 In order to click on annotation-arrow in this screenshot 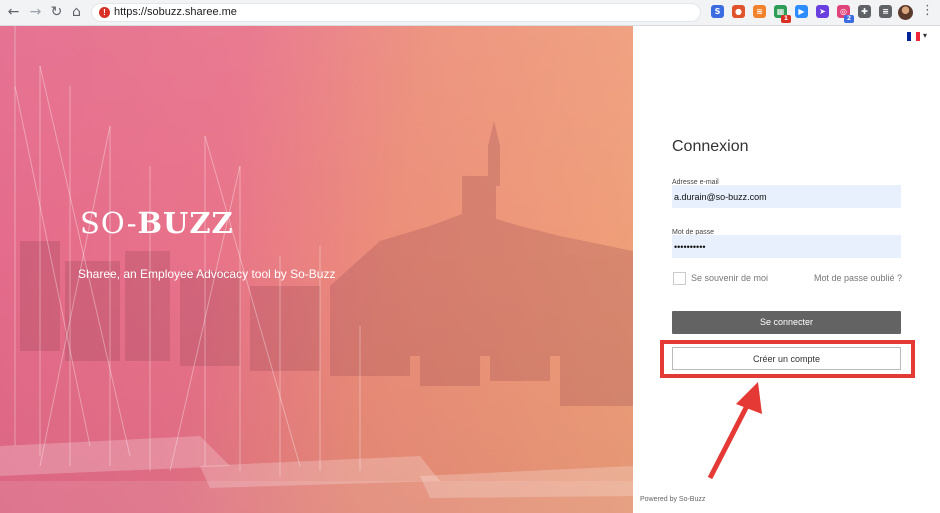, I will do `click(734, 431)`.